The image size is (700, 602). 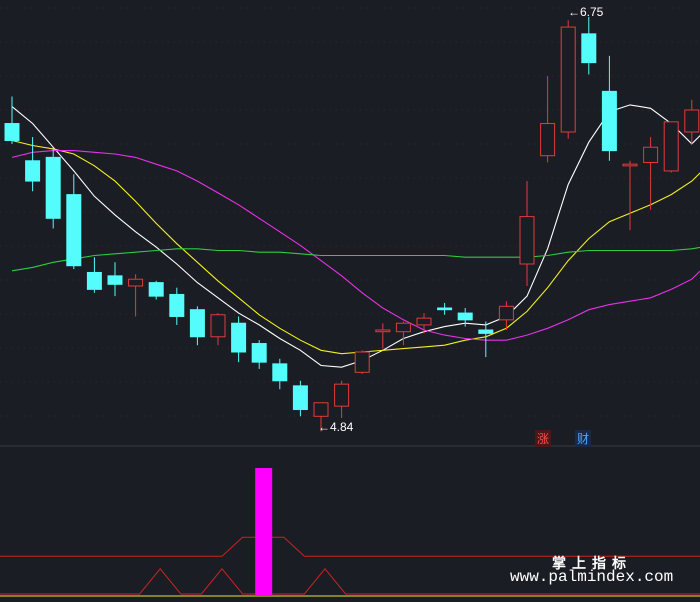 I want to click on event-tag-cai: 财, so click(x=583, y=438).